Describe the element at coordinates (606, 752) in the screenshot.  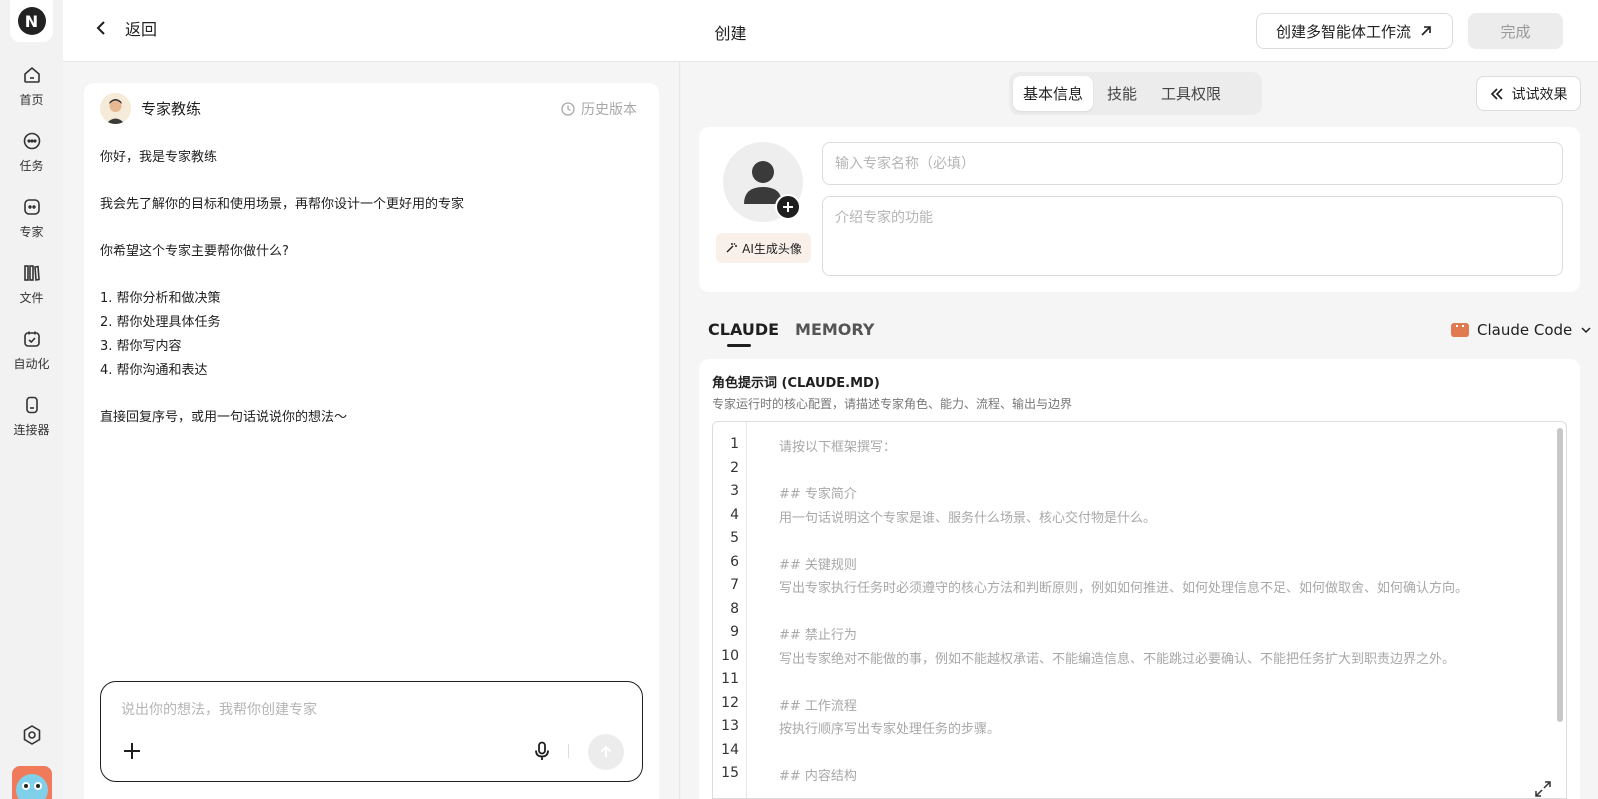
I see `send-button` at that location.